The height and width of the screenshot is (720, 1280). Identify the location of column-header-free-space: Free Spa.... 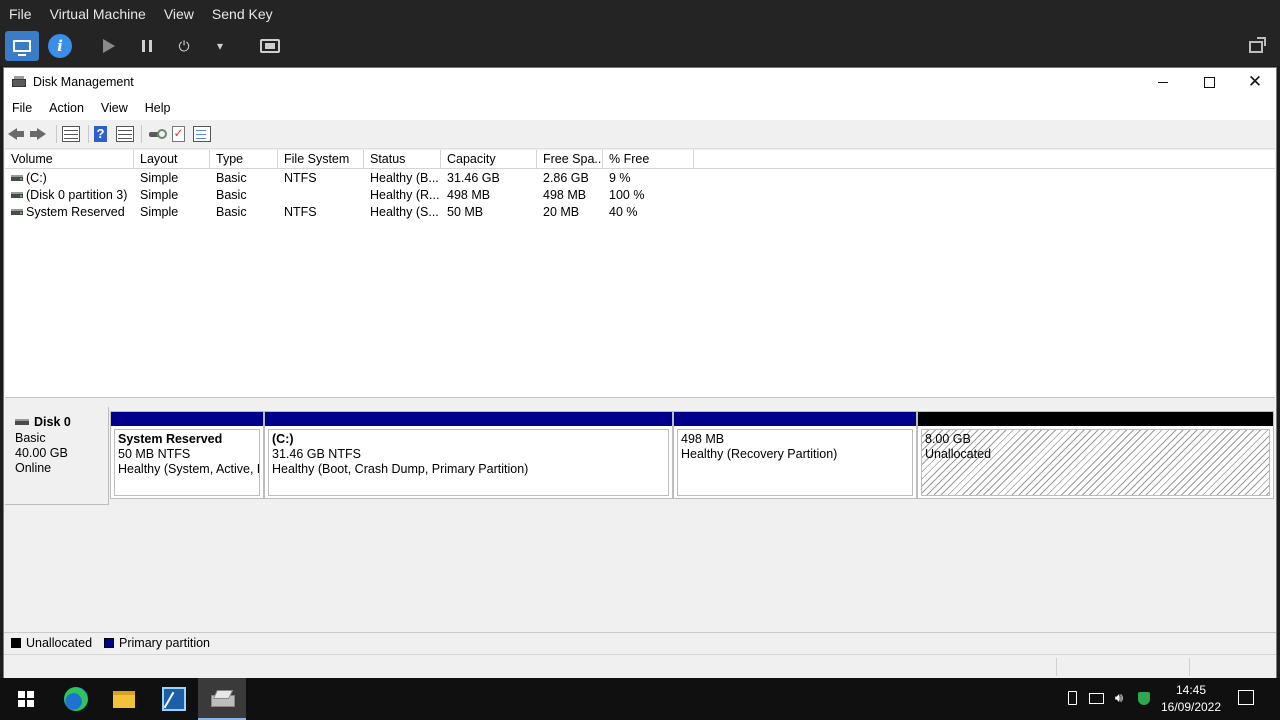
(570, 159).